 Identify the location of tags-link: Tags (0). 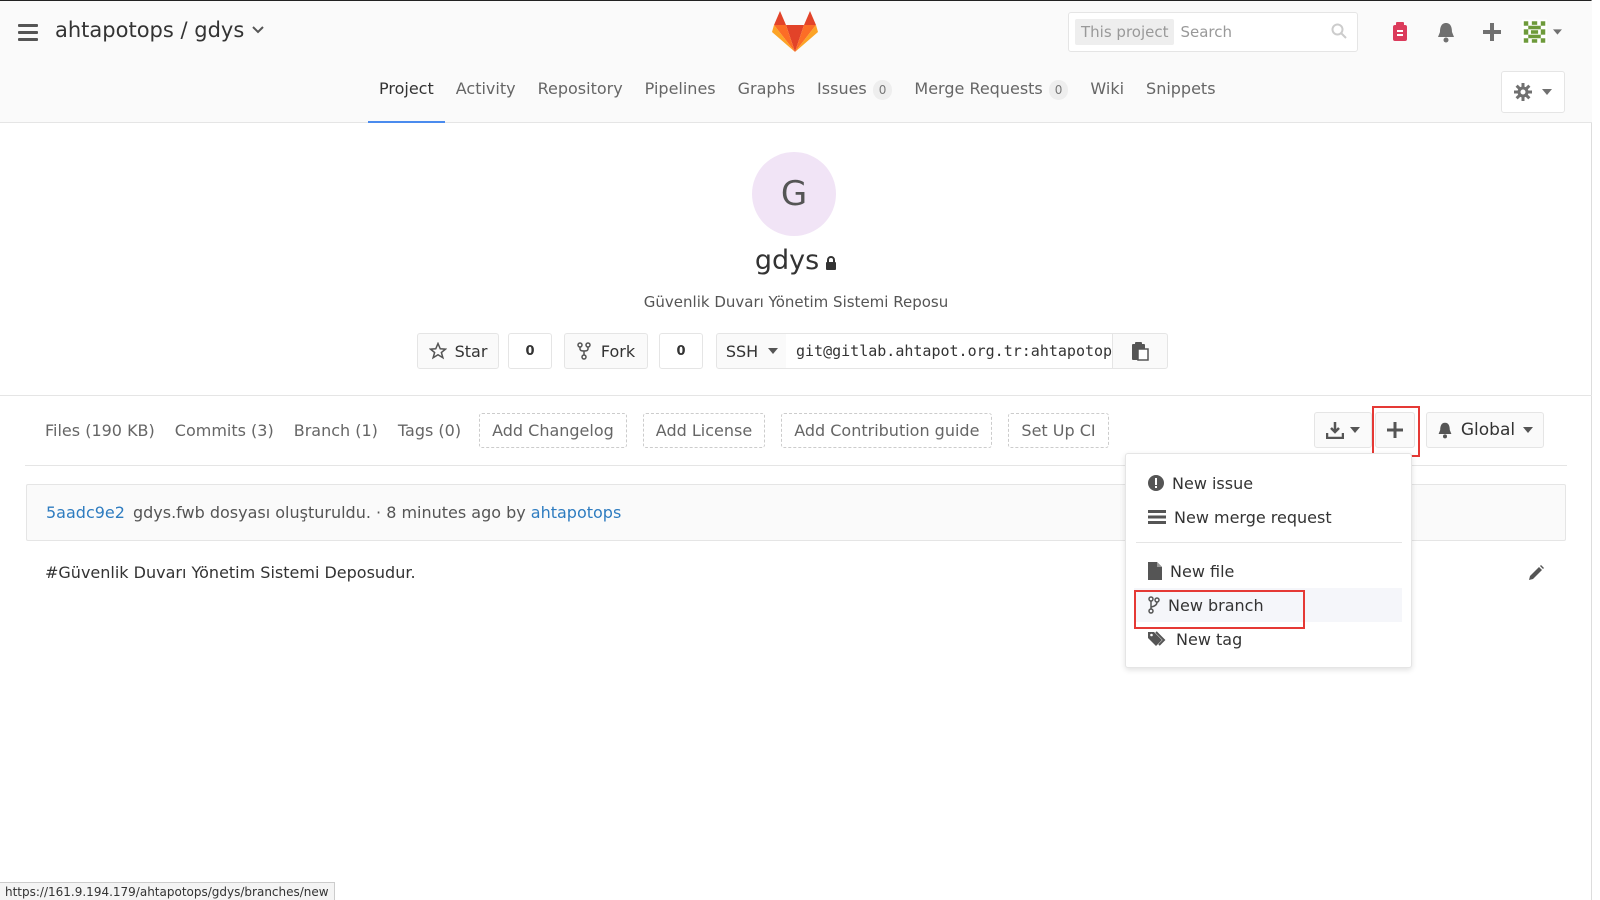
(429, 430).